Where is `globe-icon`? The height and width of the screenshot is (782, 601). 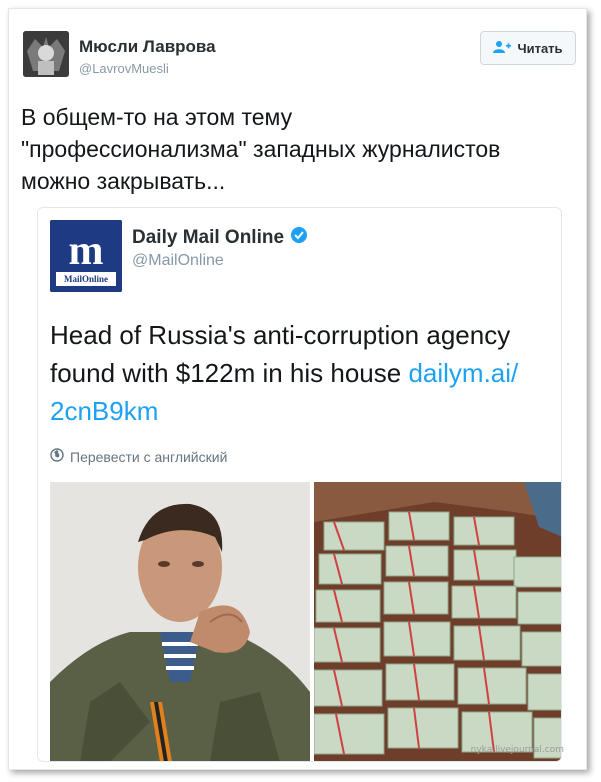
globe-icon is located at coordinates (57, 456).